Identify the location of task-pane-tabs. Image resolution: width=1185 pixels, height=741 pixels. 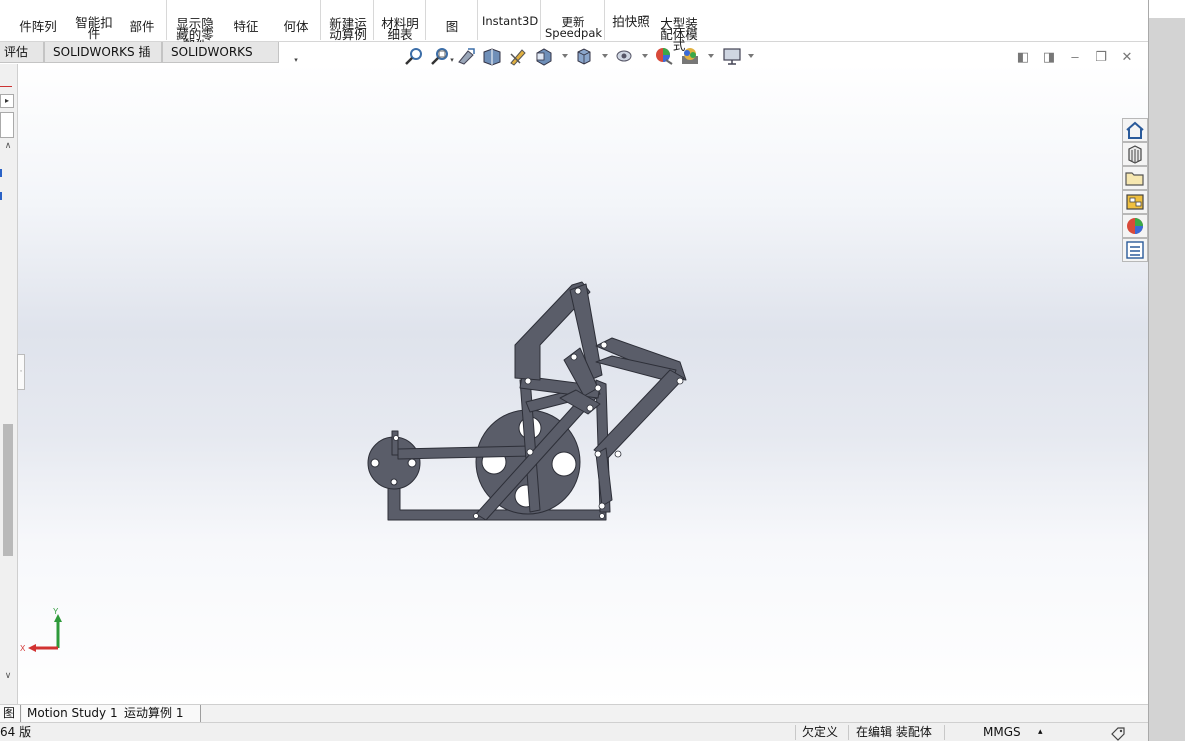
(1135, 191).